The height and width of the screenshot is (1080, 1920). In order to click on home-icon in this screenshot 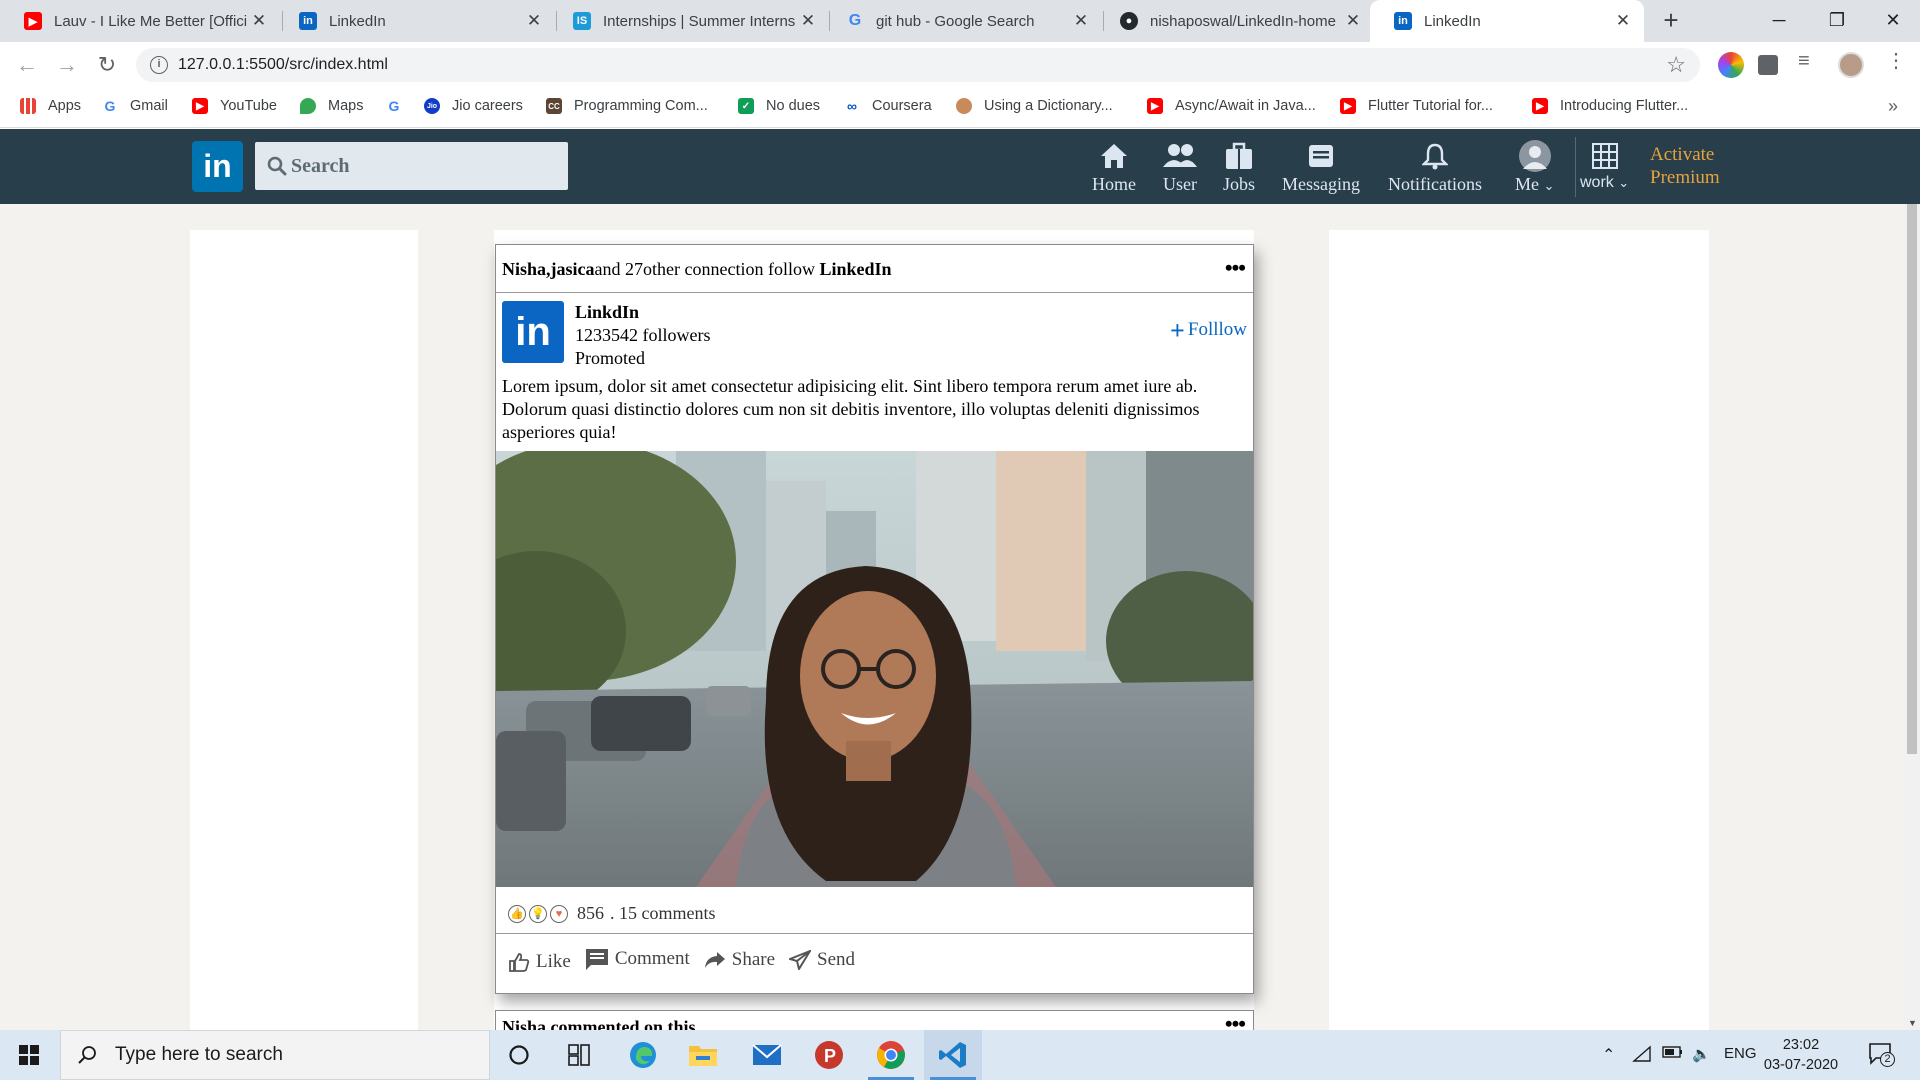, I will do `click(1114, 156)`.